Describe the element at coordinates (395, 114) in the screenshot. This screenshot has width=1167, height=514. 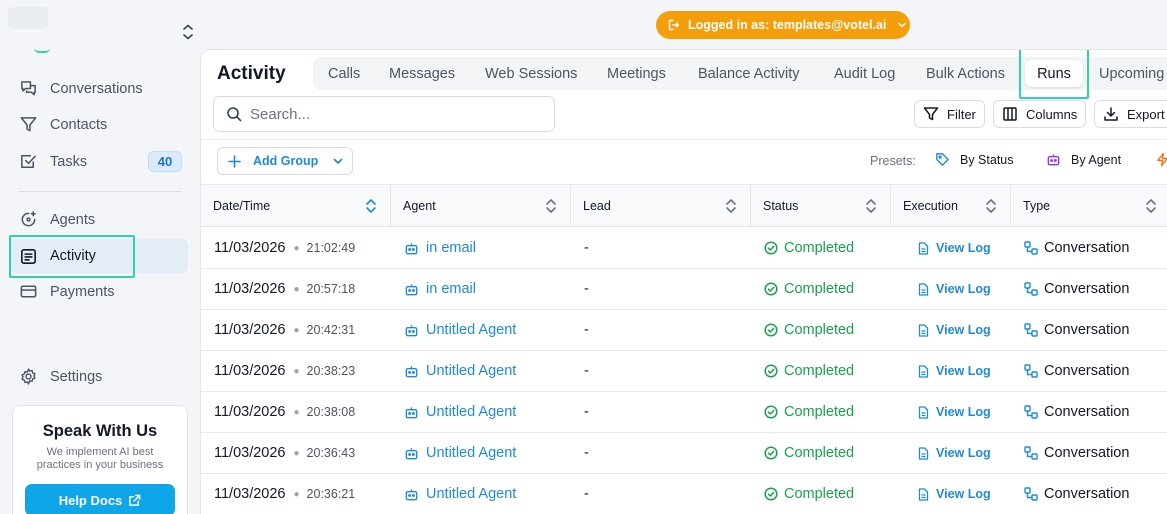
I see `search-input` at that location.